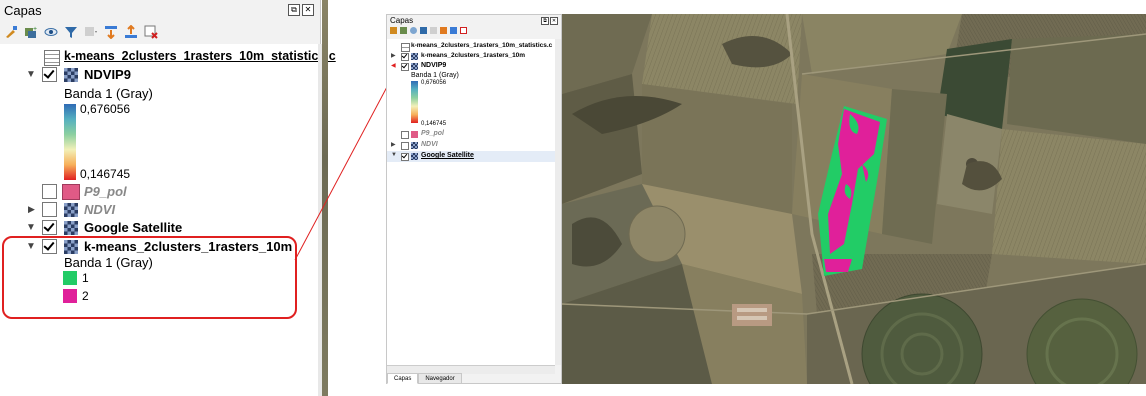  Describe the element at coordinates (471, 145) in the screenshot. I see `layer-row-ndvi: ▶ NDVI` at that location.